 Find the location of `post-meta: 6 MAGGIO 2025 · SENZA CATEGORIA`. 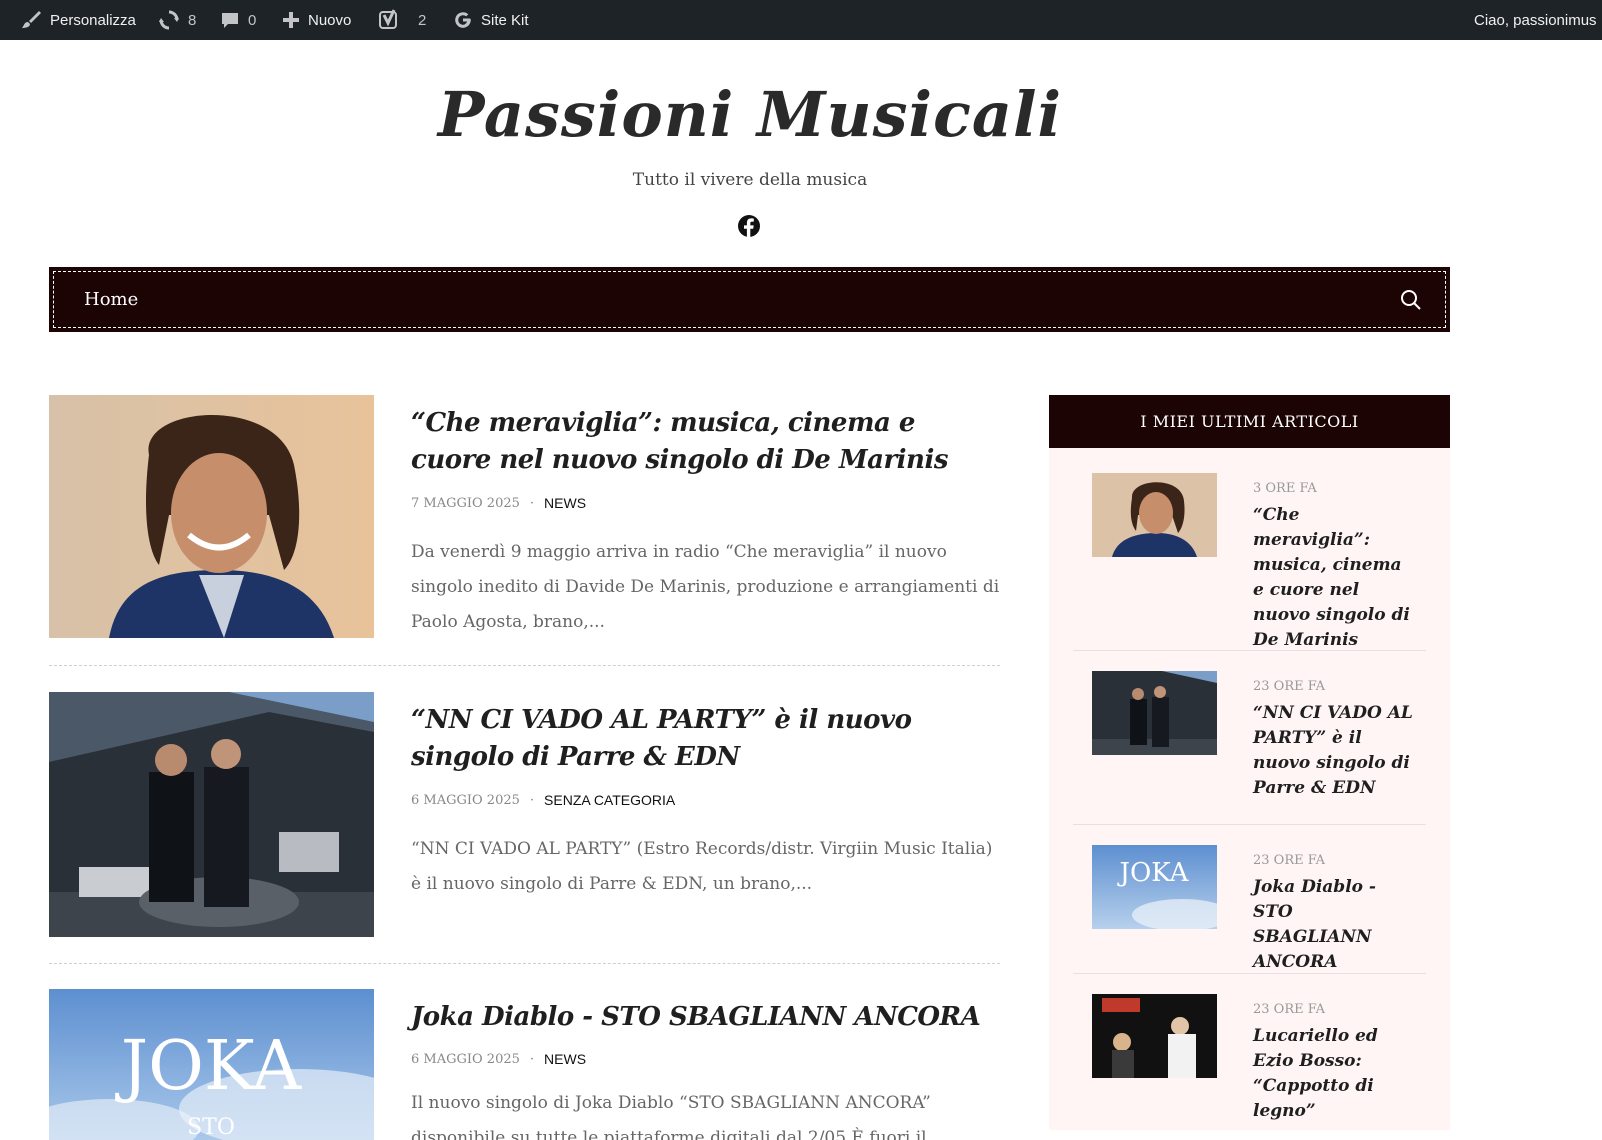

post-meta: 6 MAGGIO 2025 · SENZA CATEGORIA is located at coordinates (543, 800).